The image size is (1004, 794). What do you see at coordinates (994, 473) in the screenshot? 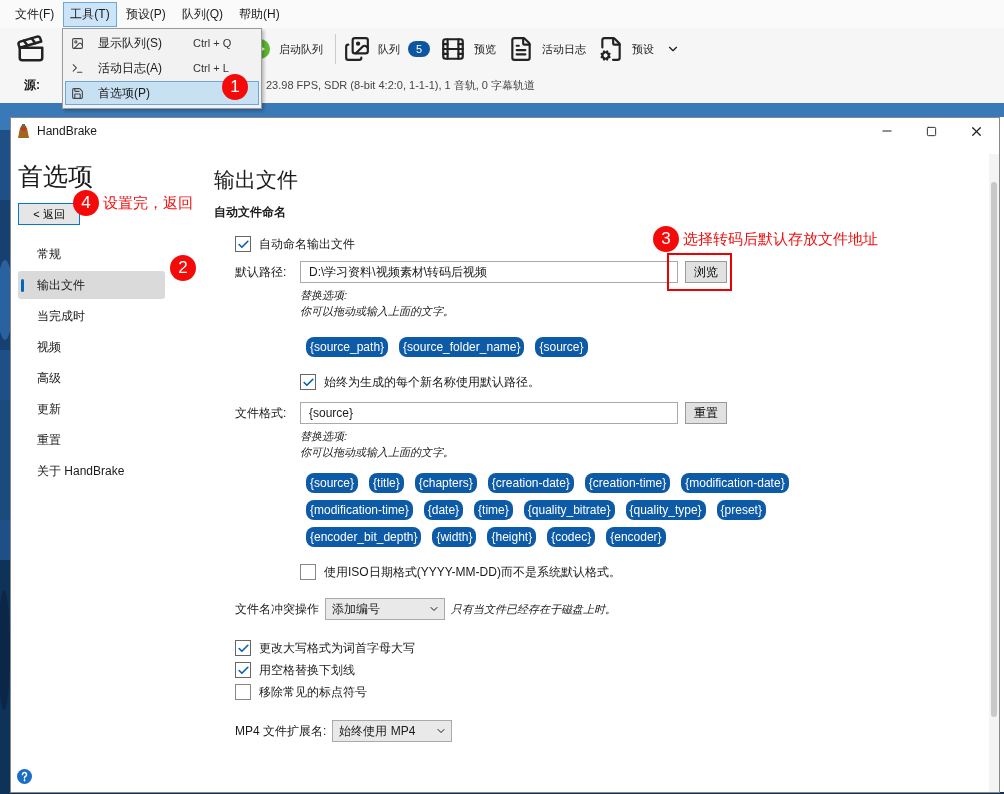
I see `scrollbar` at bounding box center [994, 473].